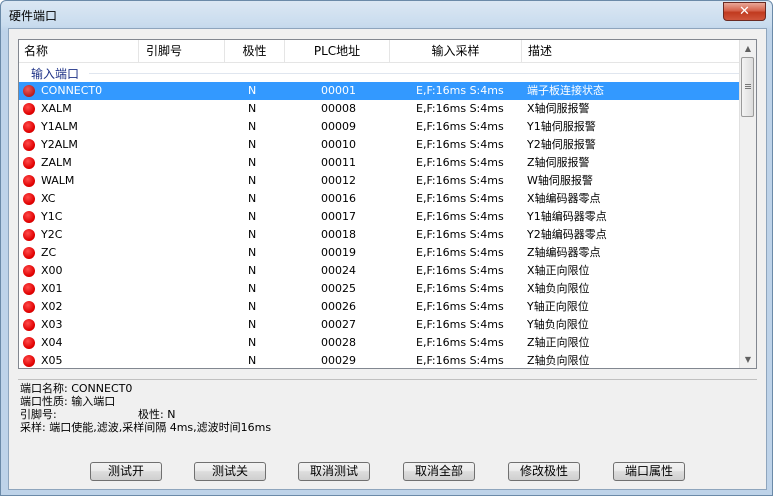 This screenshot has height=498, width=775. Describe the element at coordinates (748, 48) in the screenshot. I see `scroll-up-arrow-icon: ▲` at that location.